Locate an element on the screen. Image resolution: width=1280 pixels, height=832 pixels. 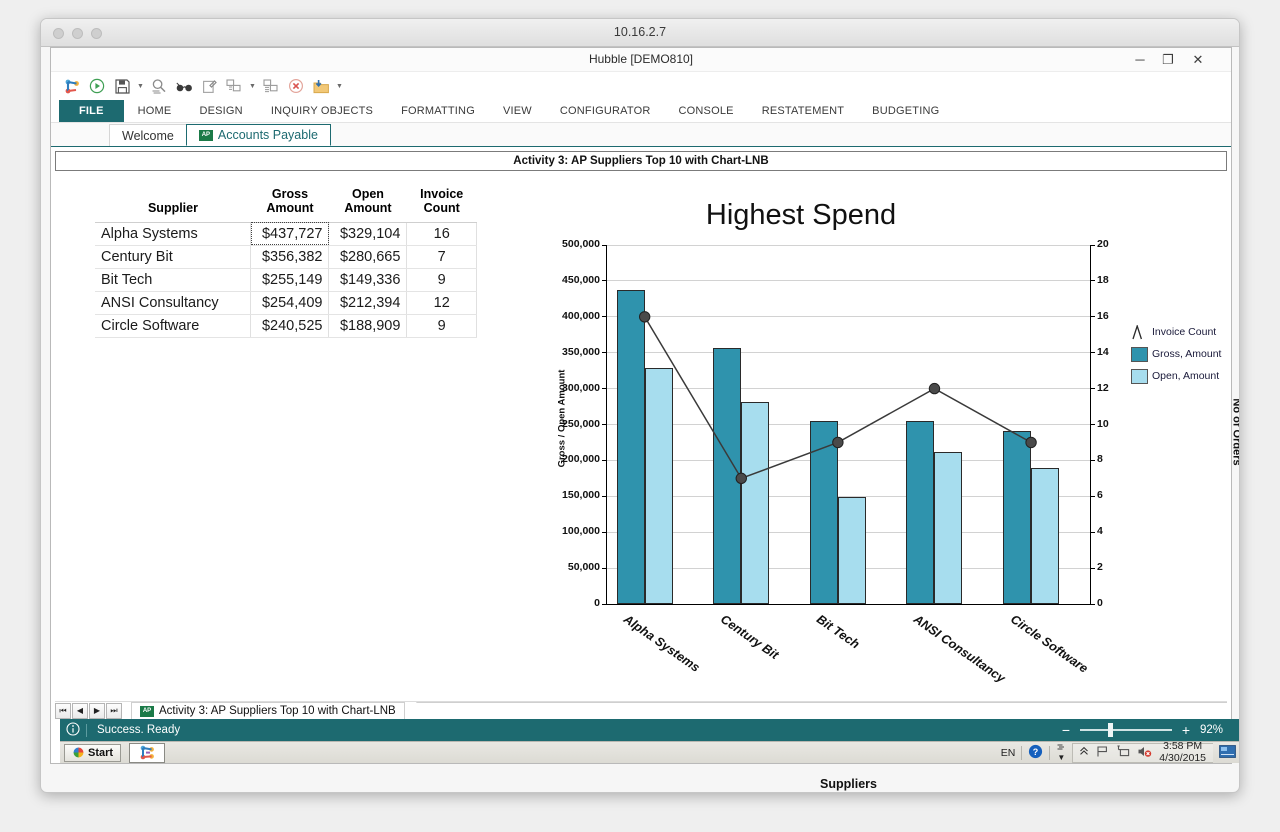
tray-overflow-button: ▼ is located at coordinates (1061, 752).